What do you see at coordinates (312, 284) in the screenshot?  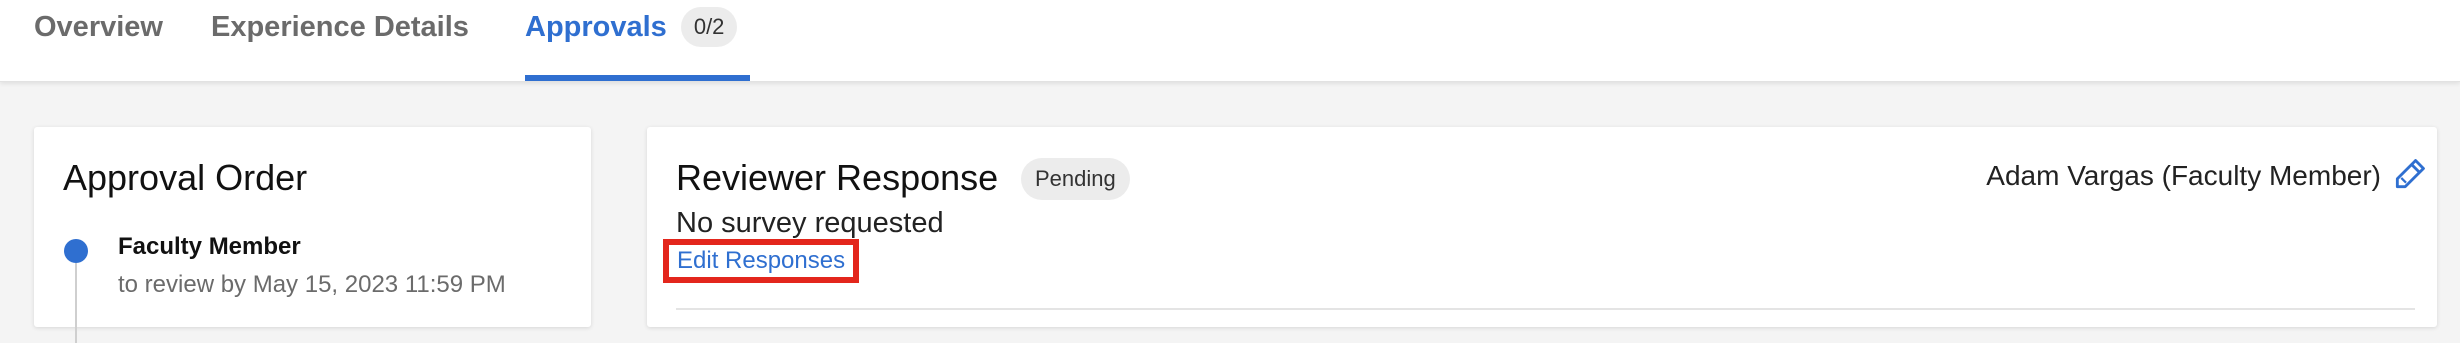 I see `step-due-date: to review by May 15, 2023 11:59 PM` at bounding box center [312, 284].